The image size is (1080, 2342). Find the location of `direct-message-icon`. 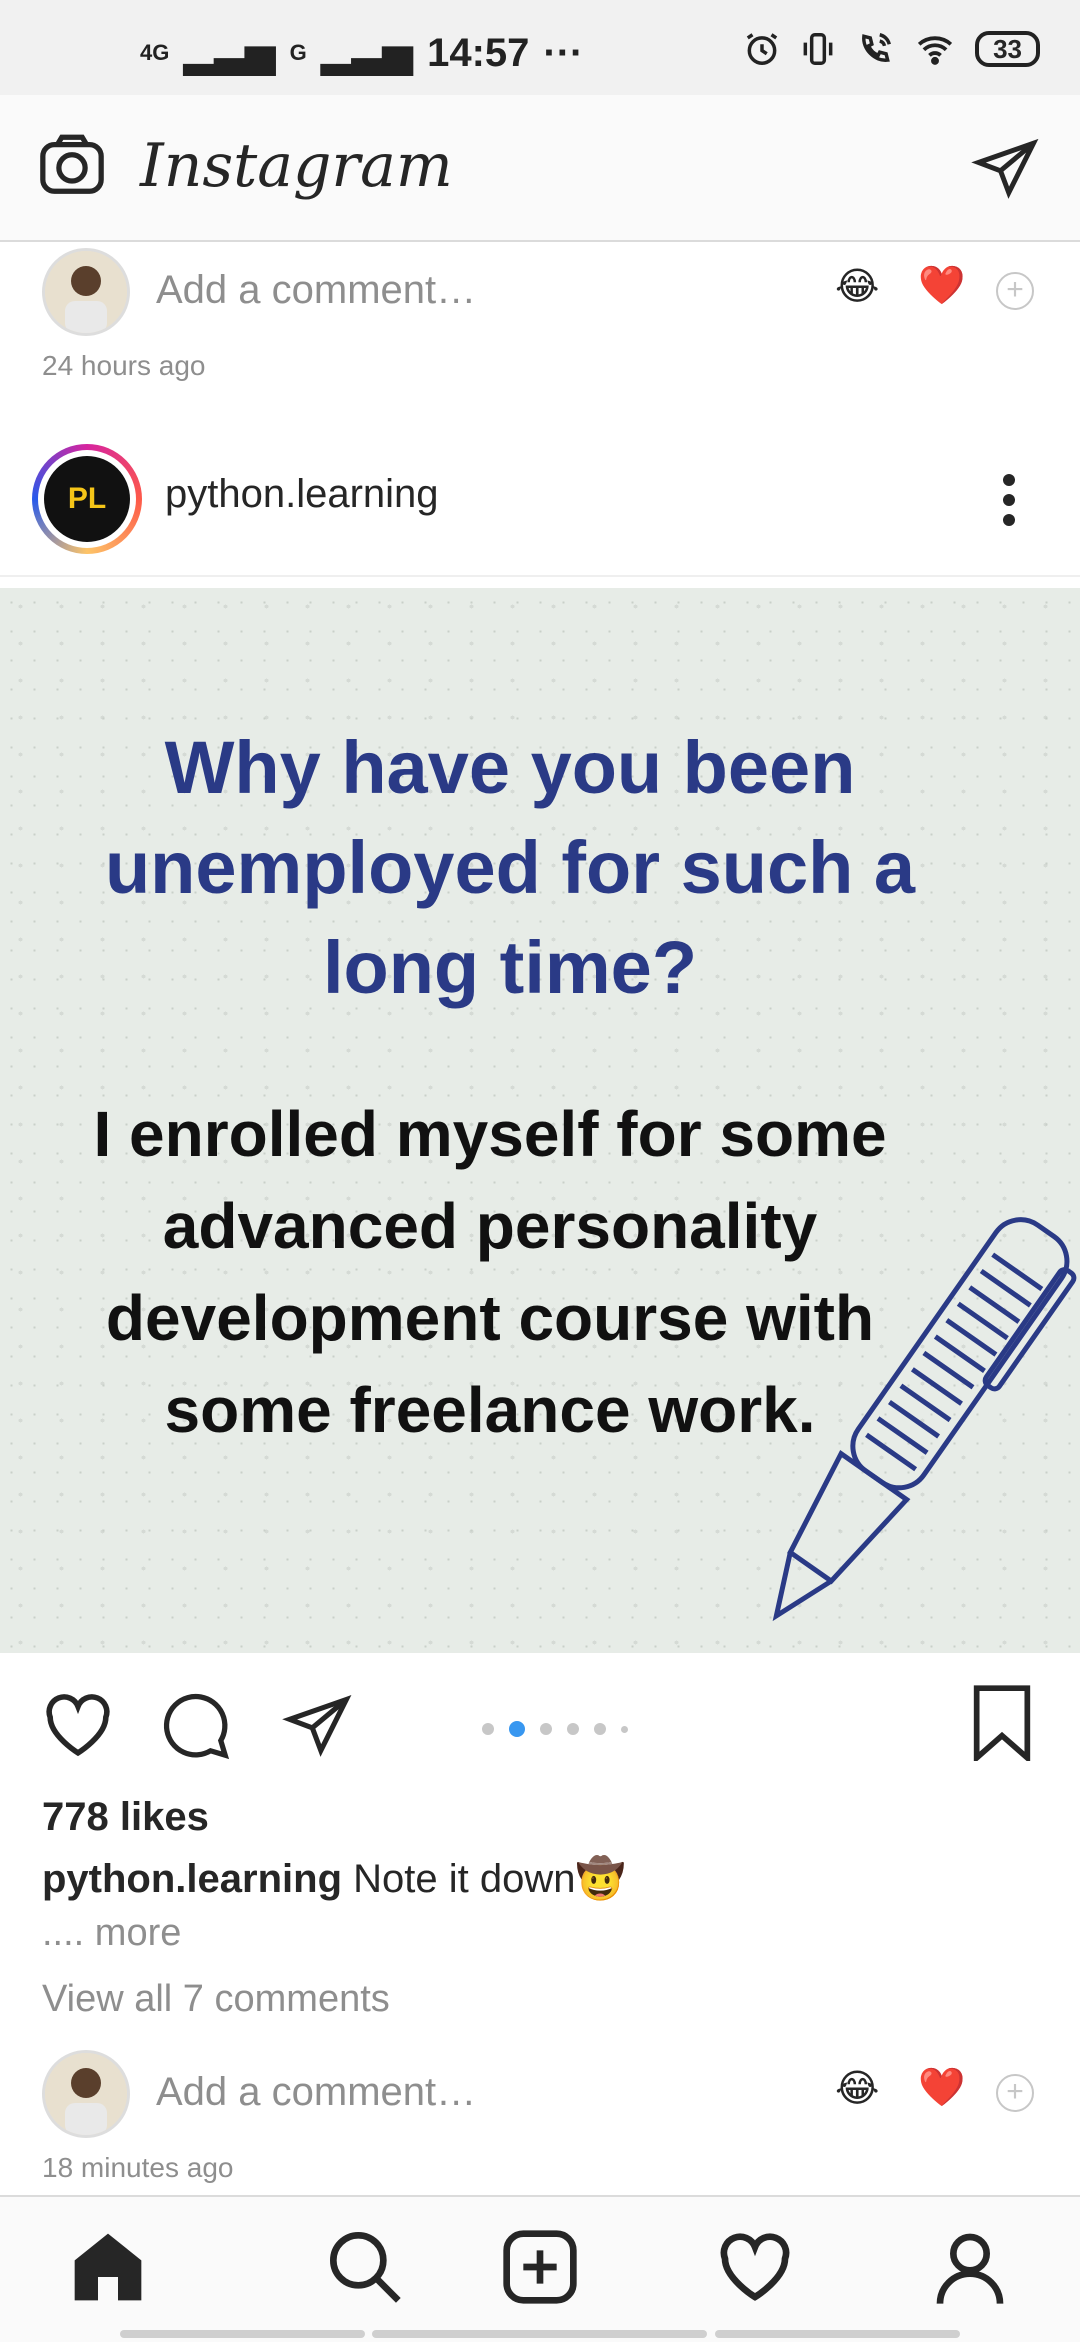

direct-message-icon is located at coordinates (1006, 168).